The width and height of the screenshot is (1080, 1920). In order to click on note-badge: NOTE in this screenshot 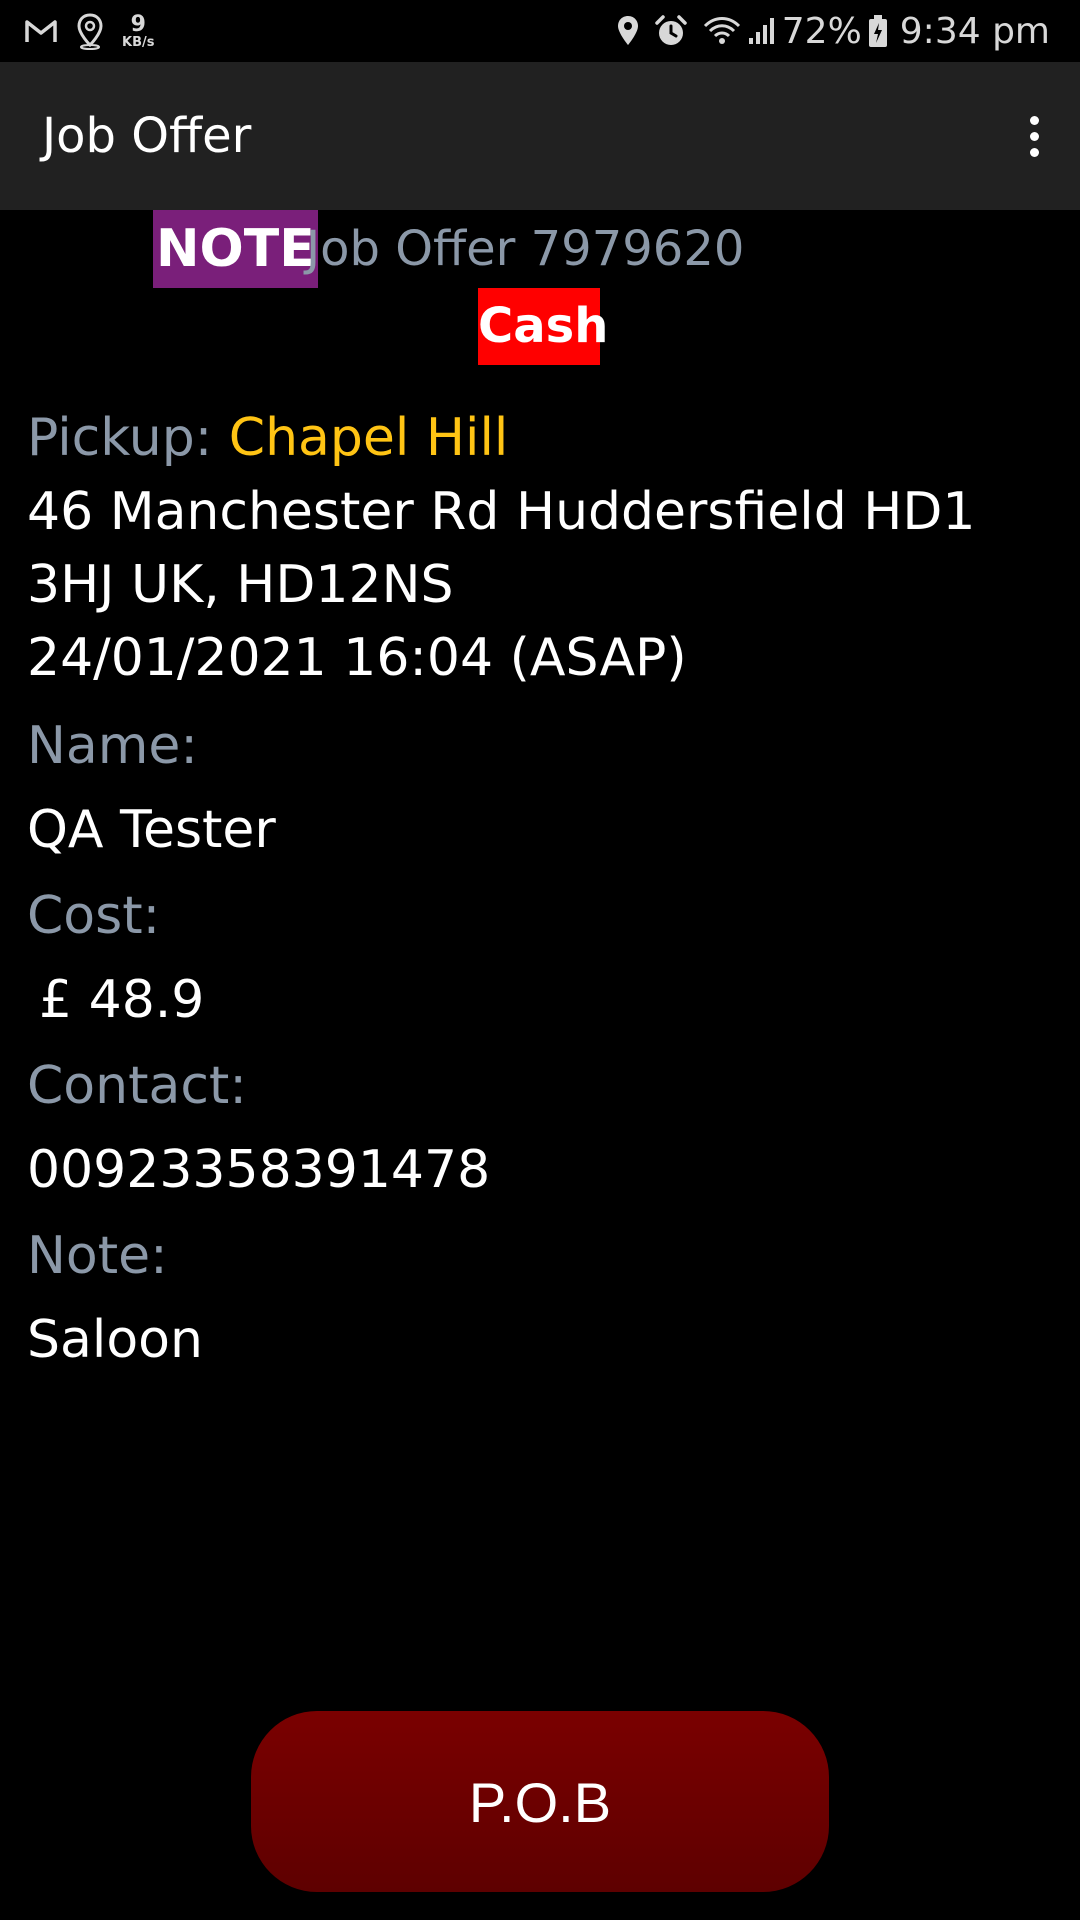, I will do `click(235, 249)`.